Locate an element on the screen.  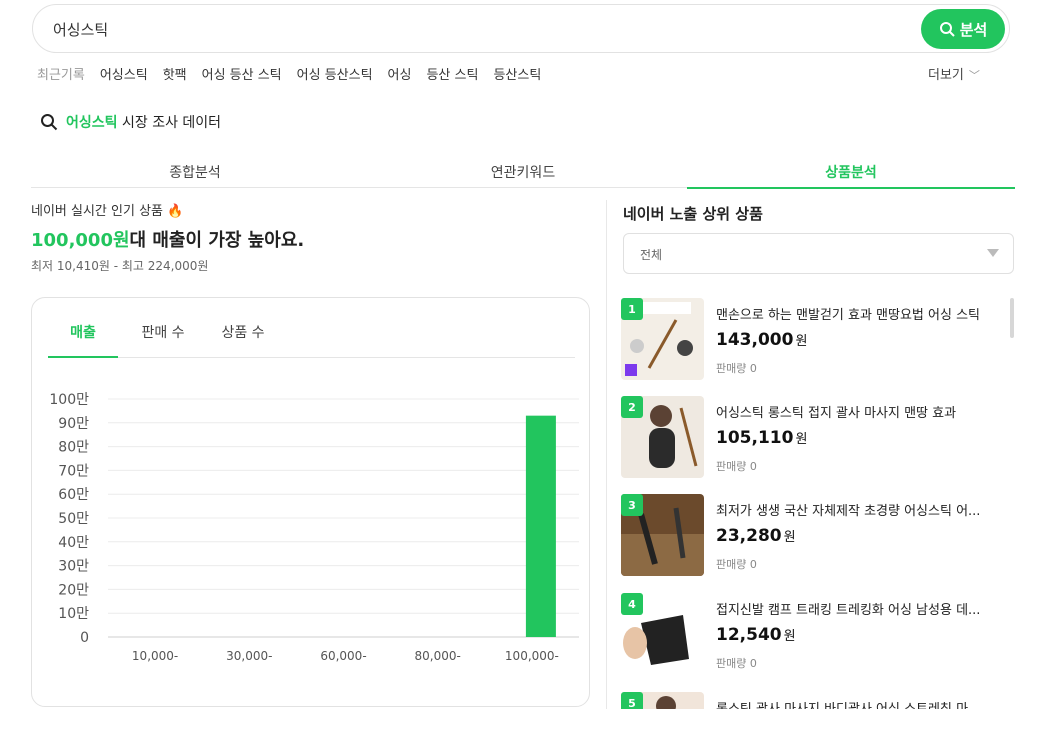
recent-item: 어싱 is located at coordinates (400, 73).